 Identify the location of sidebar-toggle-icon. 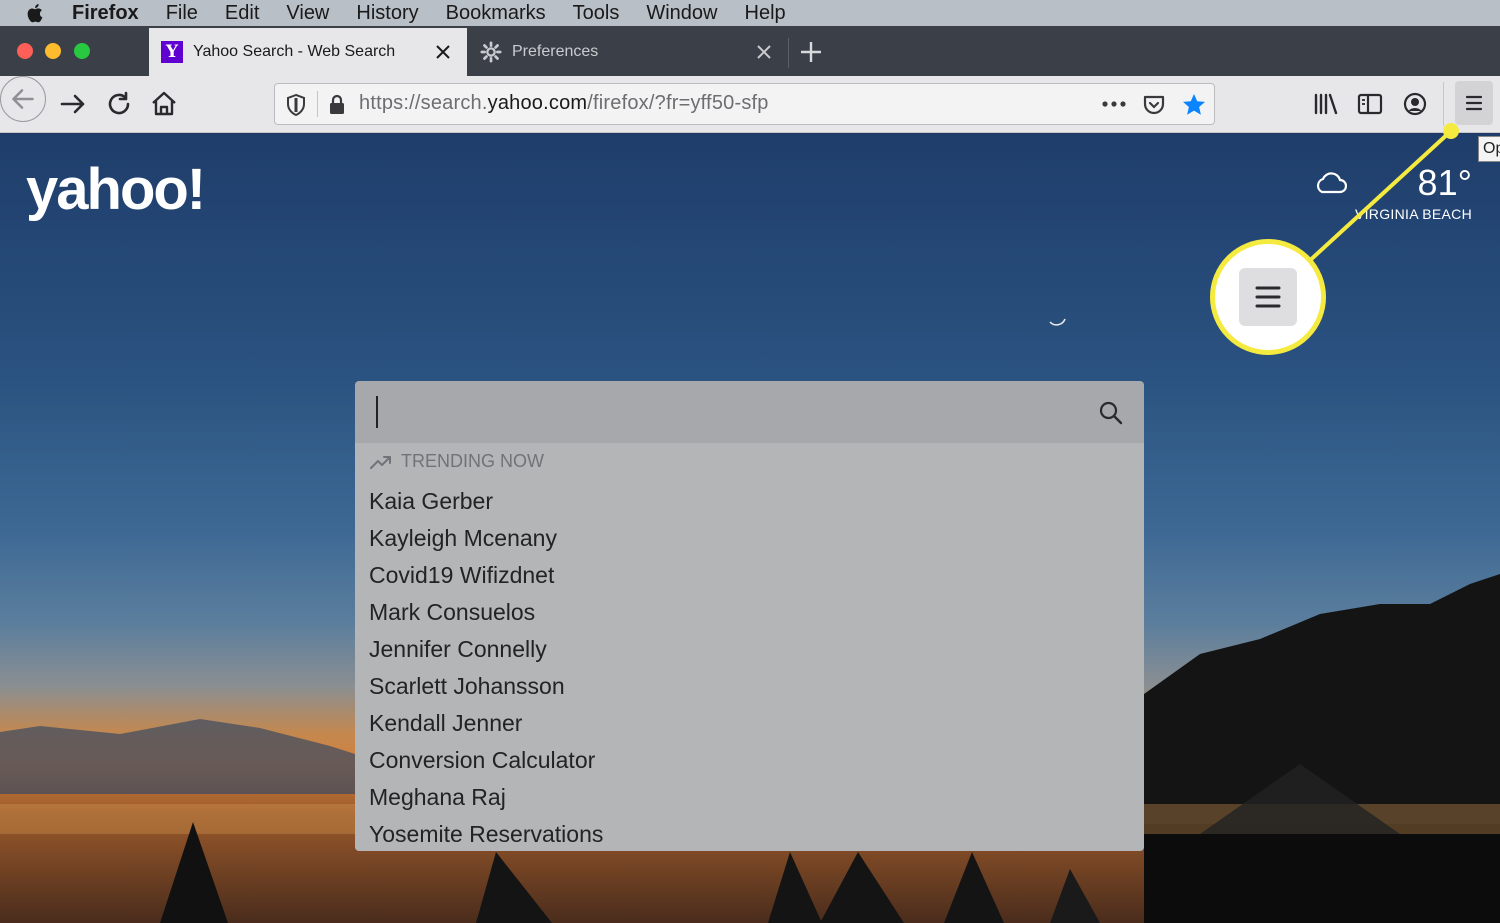
(1370, 104).